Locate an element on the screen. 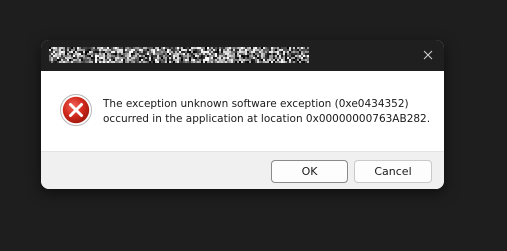  close-icon is located at coordinates (428, 55).